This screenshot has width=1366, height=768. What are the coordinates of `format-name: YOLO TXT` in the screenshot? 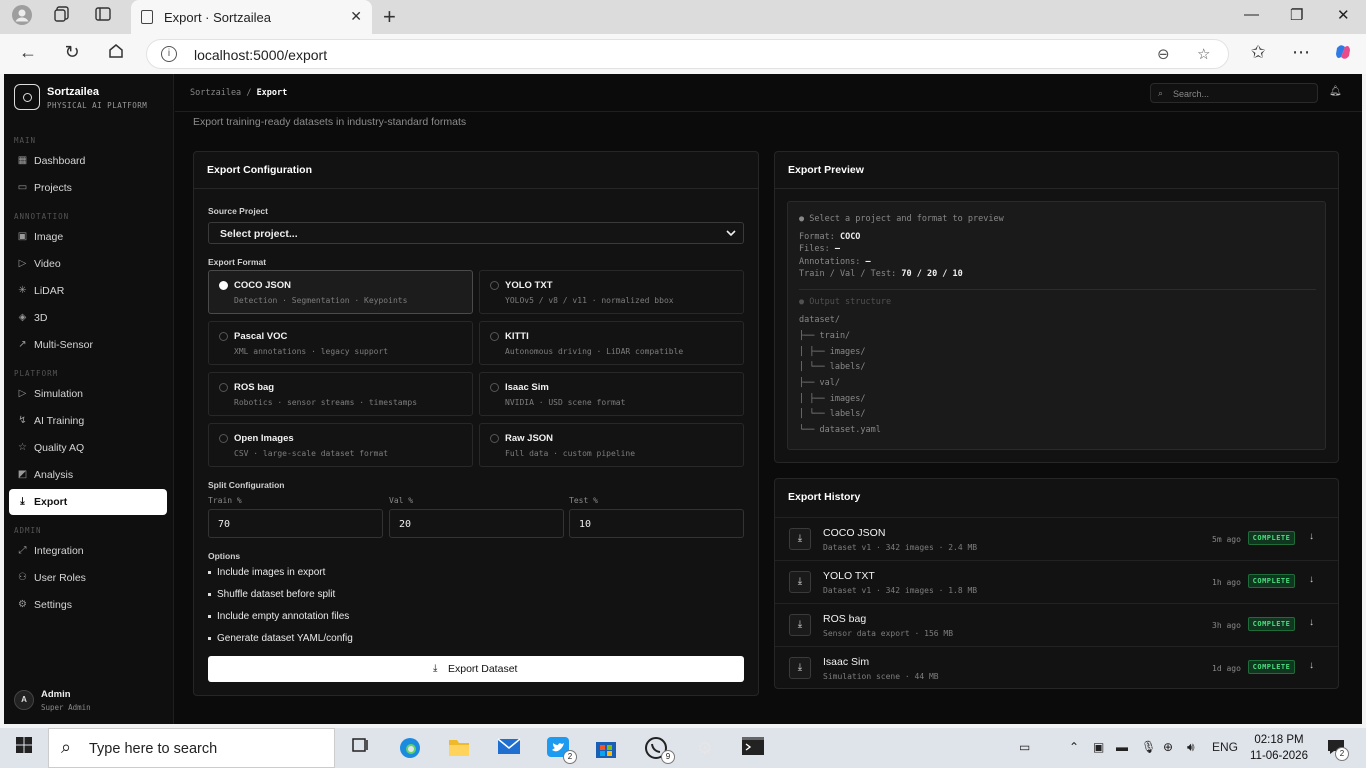 It's located at (529, 285).